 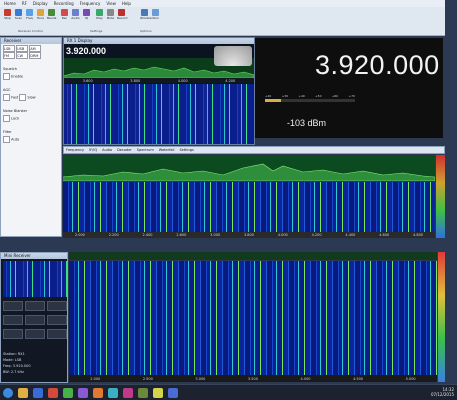 I want to click on tab-decoder: Decoder, so click(x=124, y=150).